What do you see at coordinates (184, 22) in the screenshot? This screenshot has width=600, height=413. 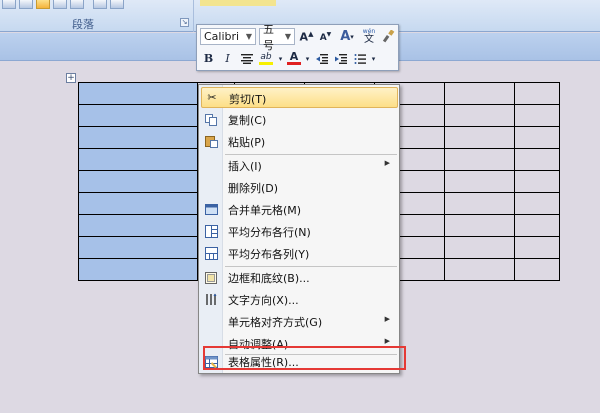 I see `dialog-launcher-icon: ↘` at bounding box center [184, 22].